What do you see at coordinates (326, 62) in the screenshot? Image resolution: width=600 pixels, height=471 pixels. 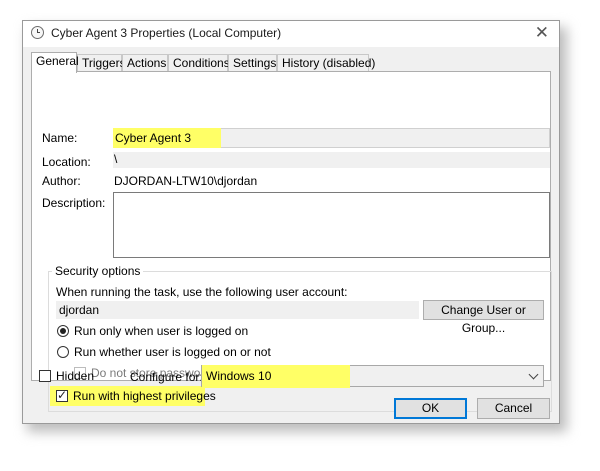 I see `tab-history: History (disabled)` at bounding box center [326, 62].